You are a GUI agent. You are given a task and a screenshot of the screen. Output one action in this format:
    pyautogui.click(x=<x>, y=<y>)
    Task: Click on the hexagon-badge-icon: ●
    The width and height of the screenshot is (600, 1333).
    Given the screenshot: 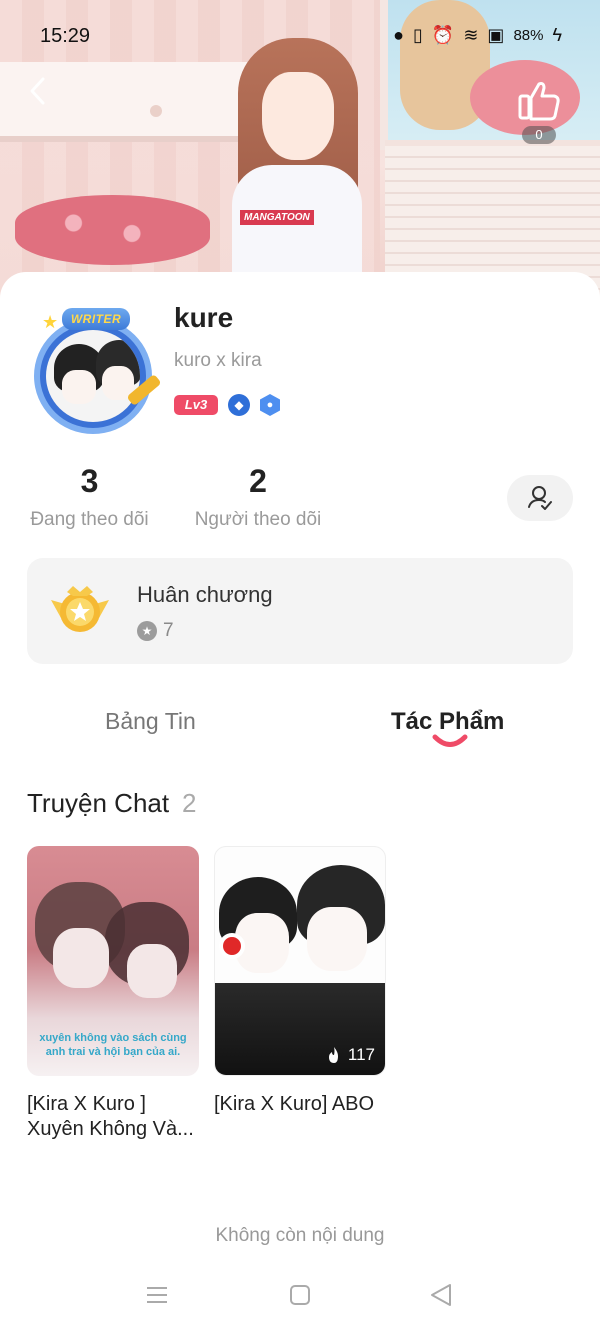 What is the action you would take?
    pyautogui.click(x=270, y=405)
    